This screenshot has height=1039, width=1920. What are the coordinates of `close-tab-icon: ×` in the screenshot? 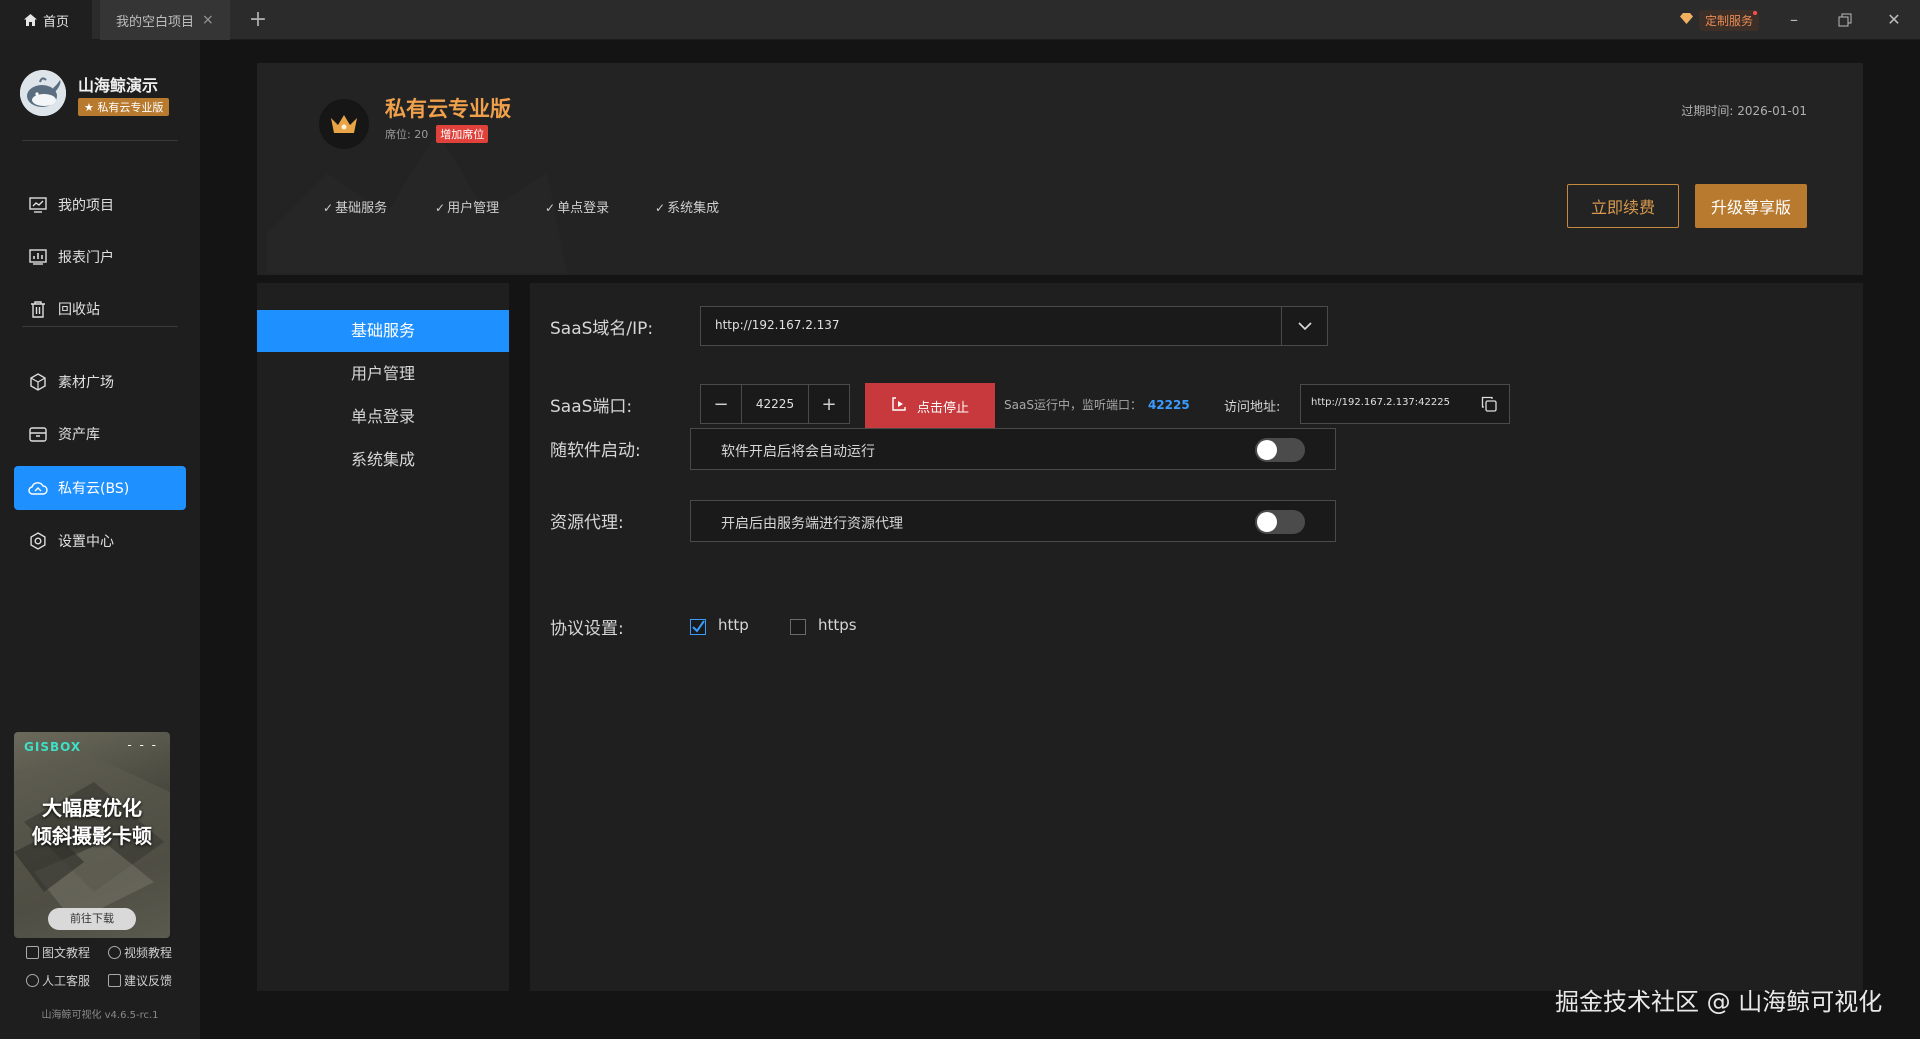 It's located at (208, 20).